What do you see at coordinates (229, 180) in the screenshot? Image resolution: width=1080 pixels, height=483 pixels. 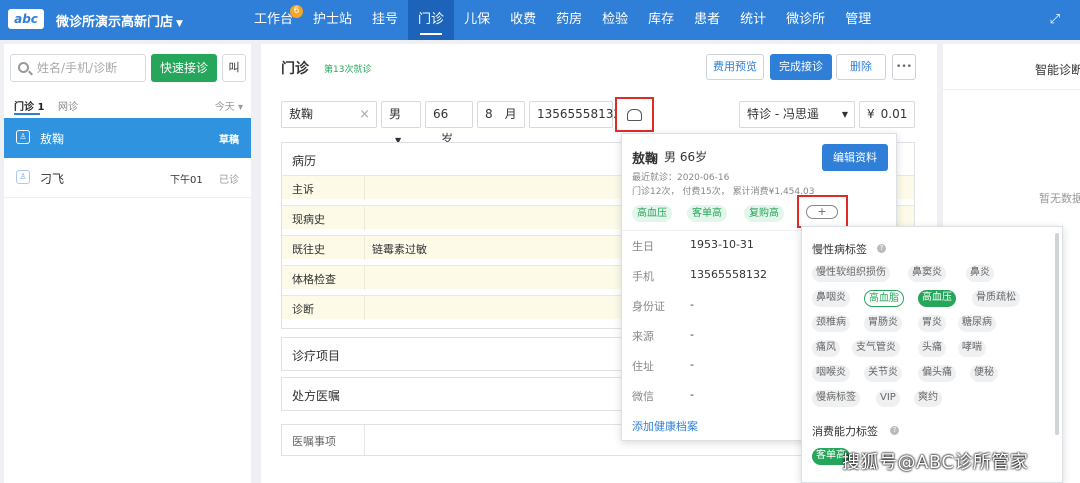 I see `patient-status: 已诊` at bounding box center [229, 180].